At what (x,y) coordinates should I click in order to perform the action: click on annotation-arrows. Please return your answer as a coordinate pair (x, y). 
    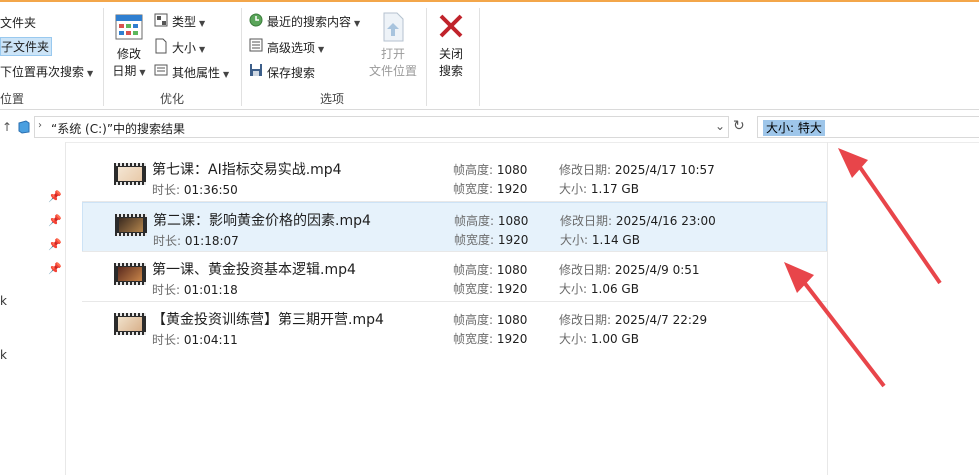
    Looking at the image, I should click on (863, 268).